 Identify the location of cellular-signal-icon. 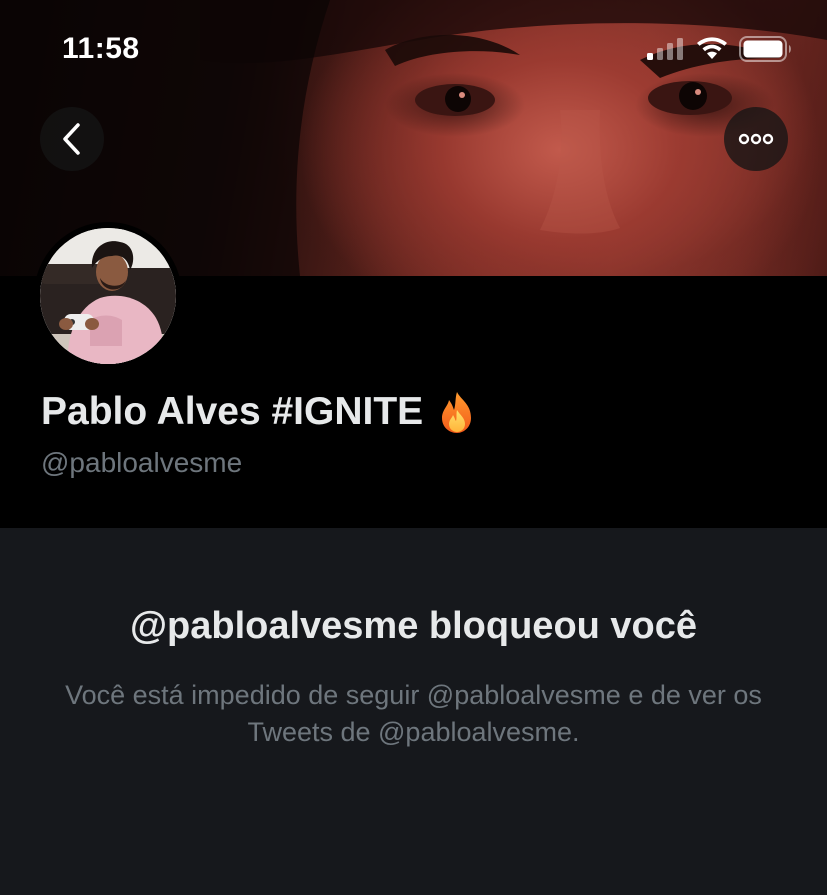
(665, 49).